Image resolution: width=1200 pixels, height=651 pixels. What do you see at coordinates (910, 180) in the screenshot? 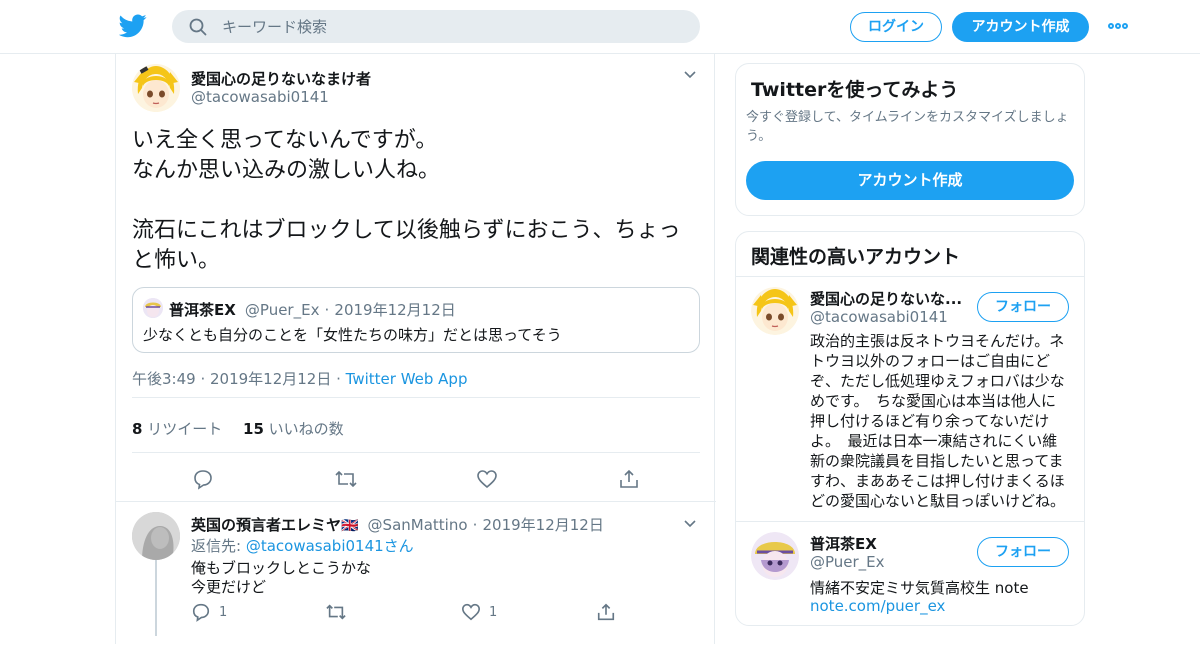
I see `signup-card-button: アカウント作成` at bounding box center [910, 180].